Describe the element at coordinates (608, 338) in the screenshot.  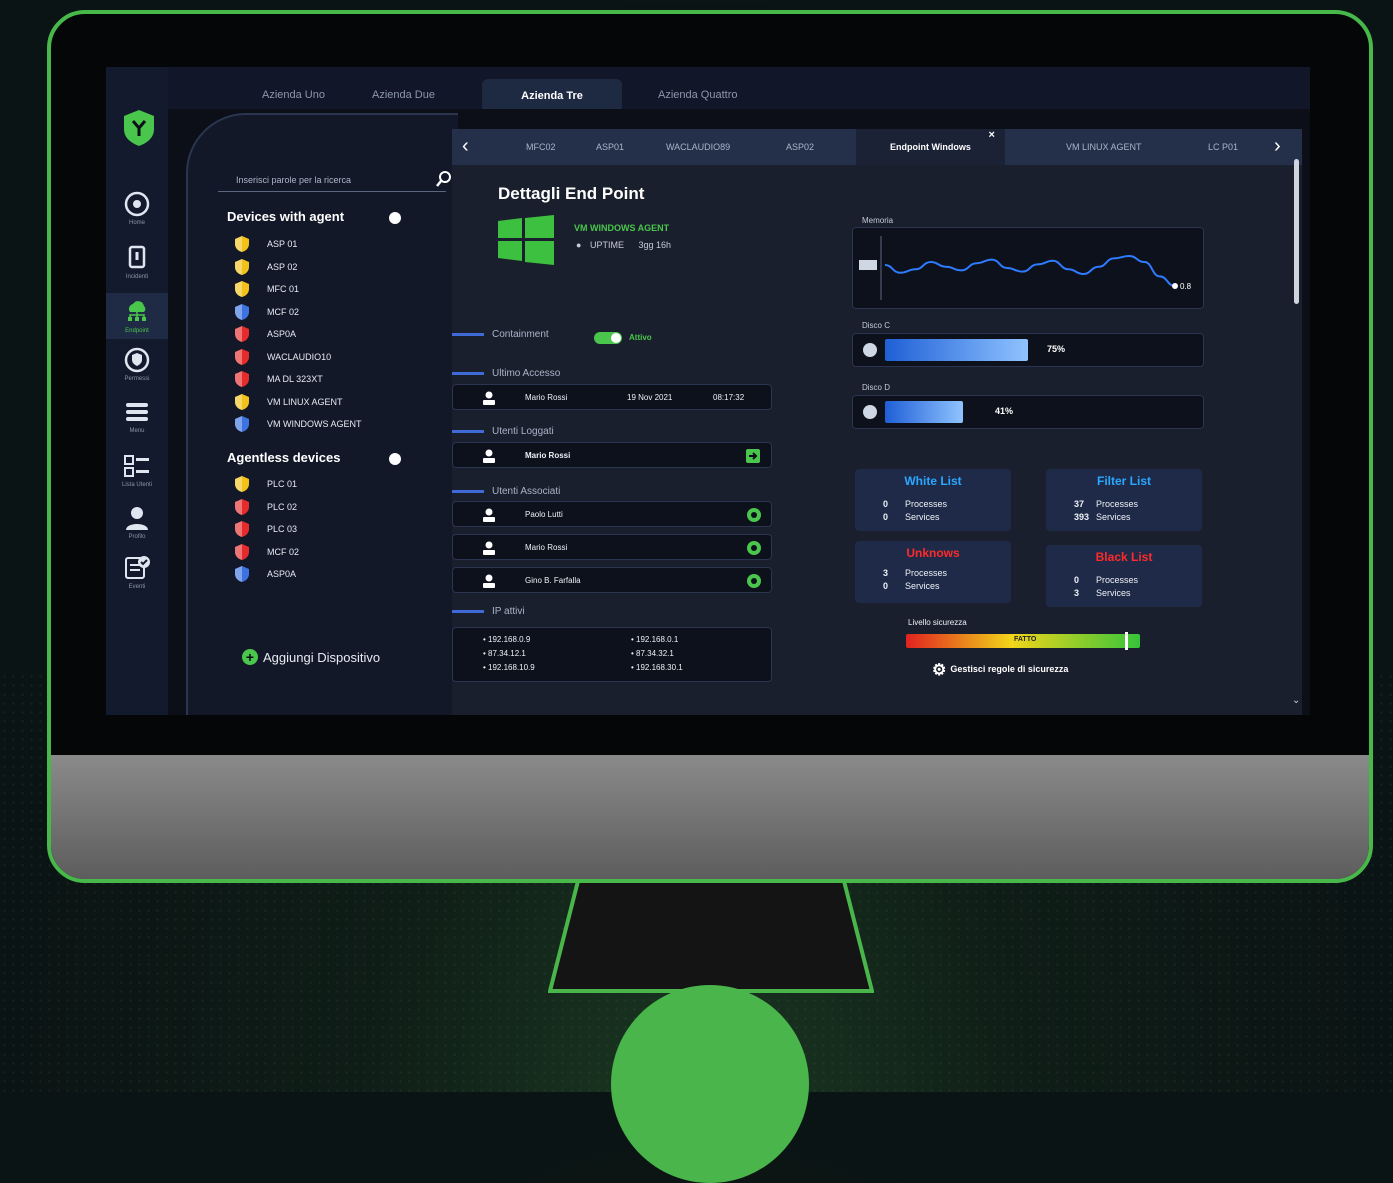
I see `containment-toggle` at that location.